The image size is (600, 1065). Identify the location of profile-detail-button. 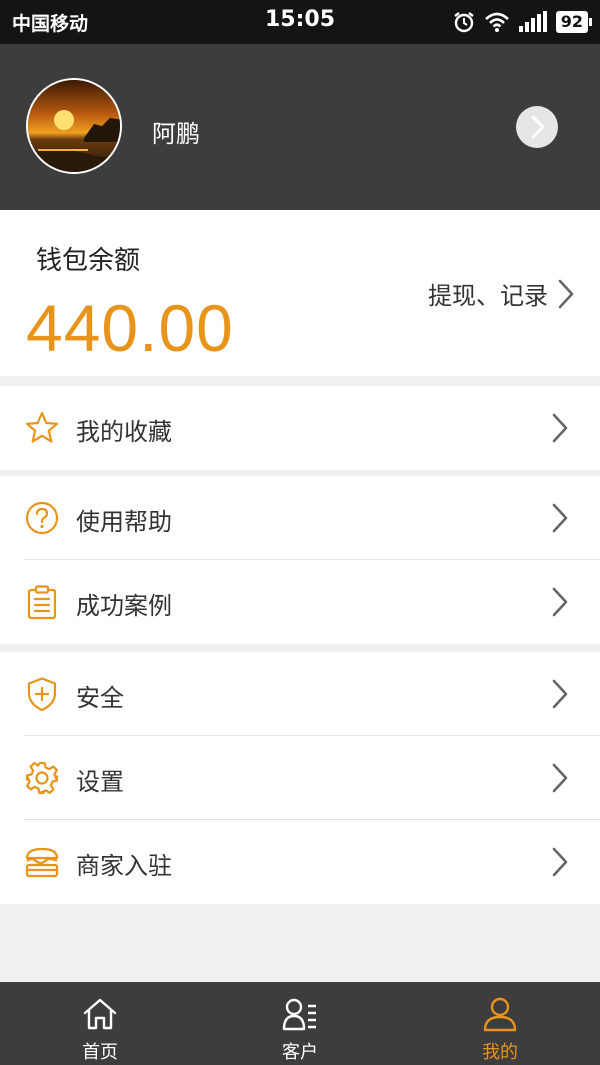
(537, 127).